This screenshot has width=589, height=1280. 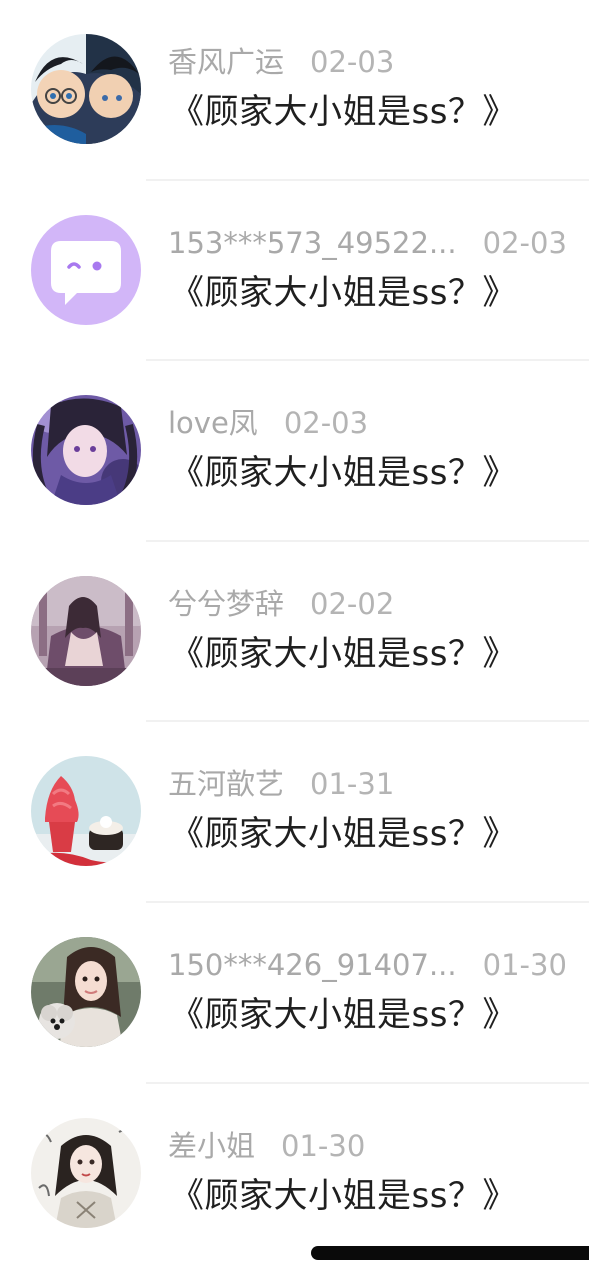 I want to click on avatar-ice-cream-icon, so click(x=86, y=811).